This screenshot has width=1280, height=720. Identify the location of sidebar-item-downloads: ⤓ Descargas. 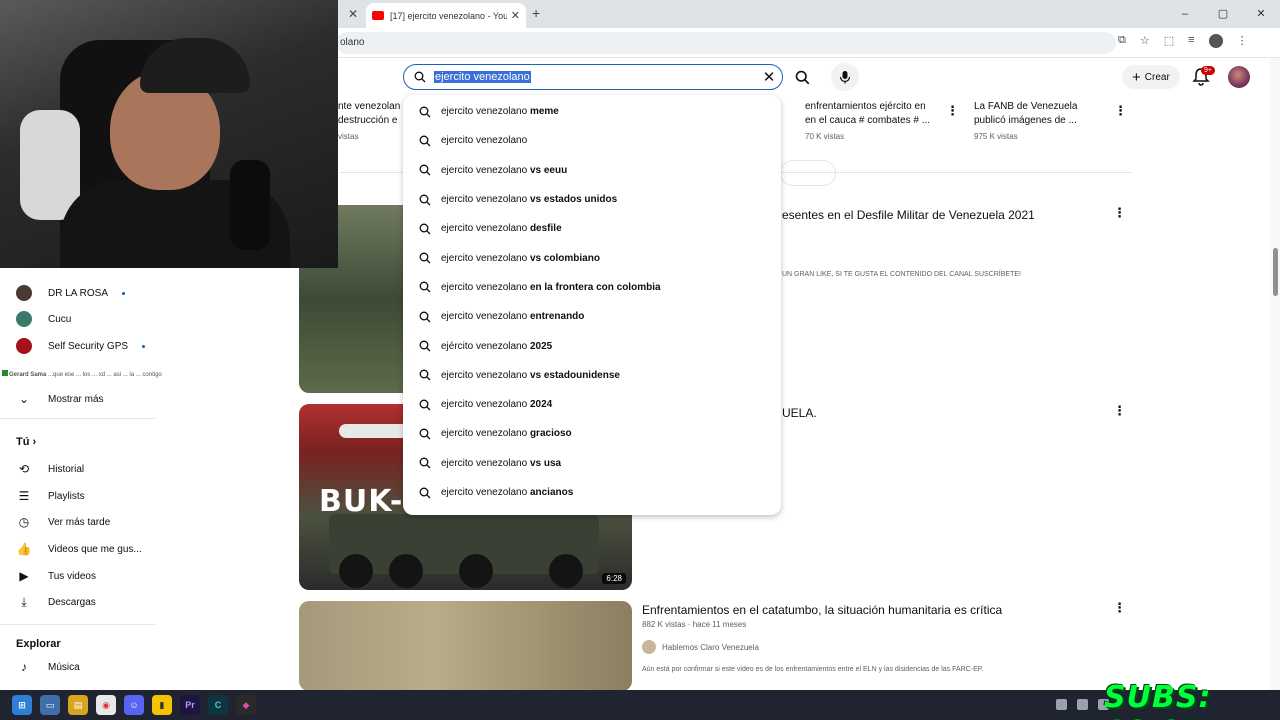
(56, 602).